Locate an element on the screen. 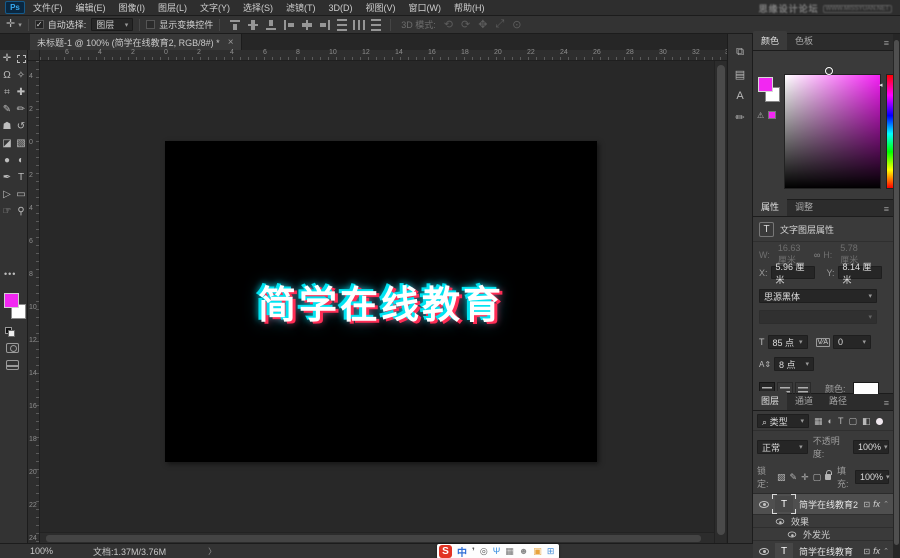 Image resolution: width=900 pixels, height=558 pixels. align-left-icon is located at coordinates (289, 25).